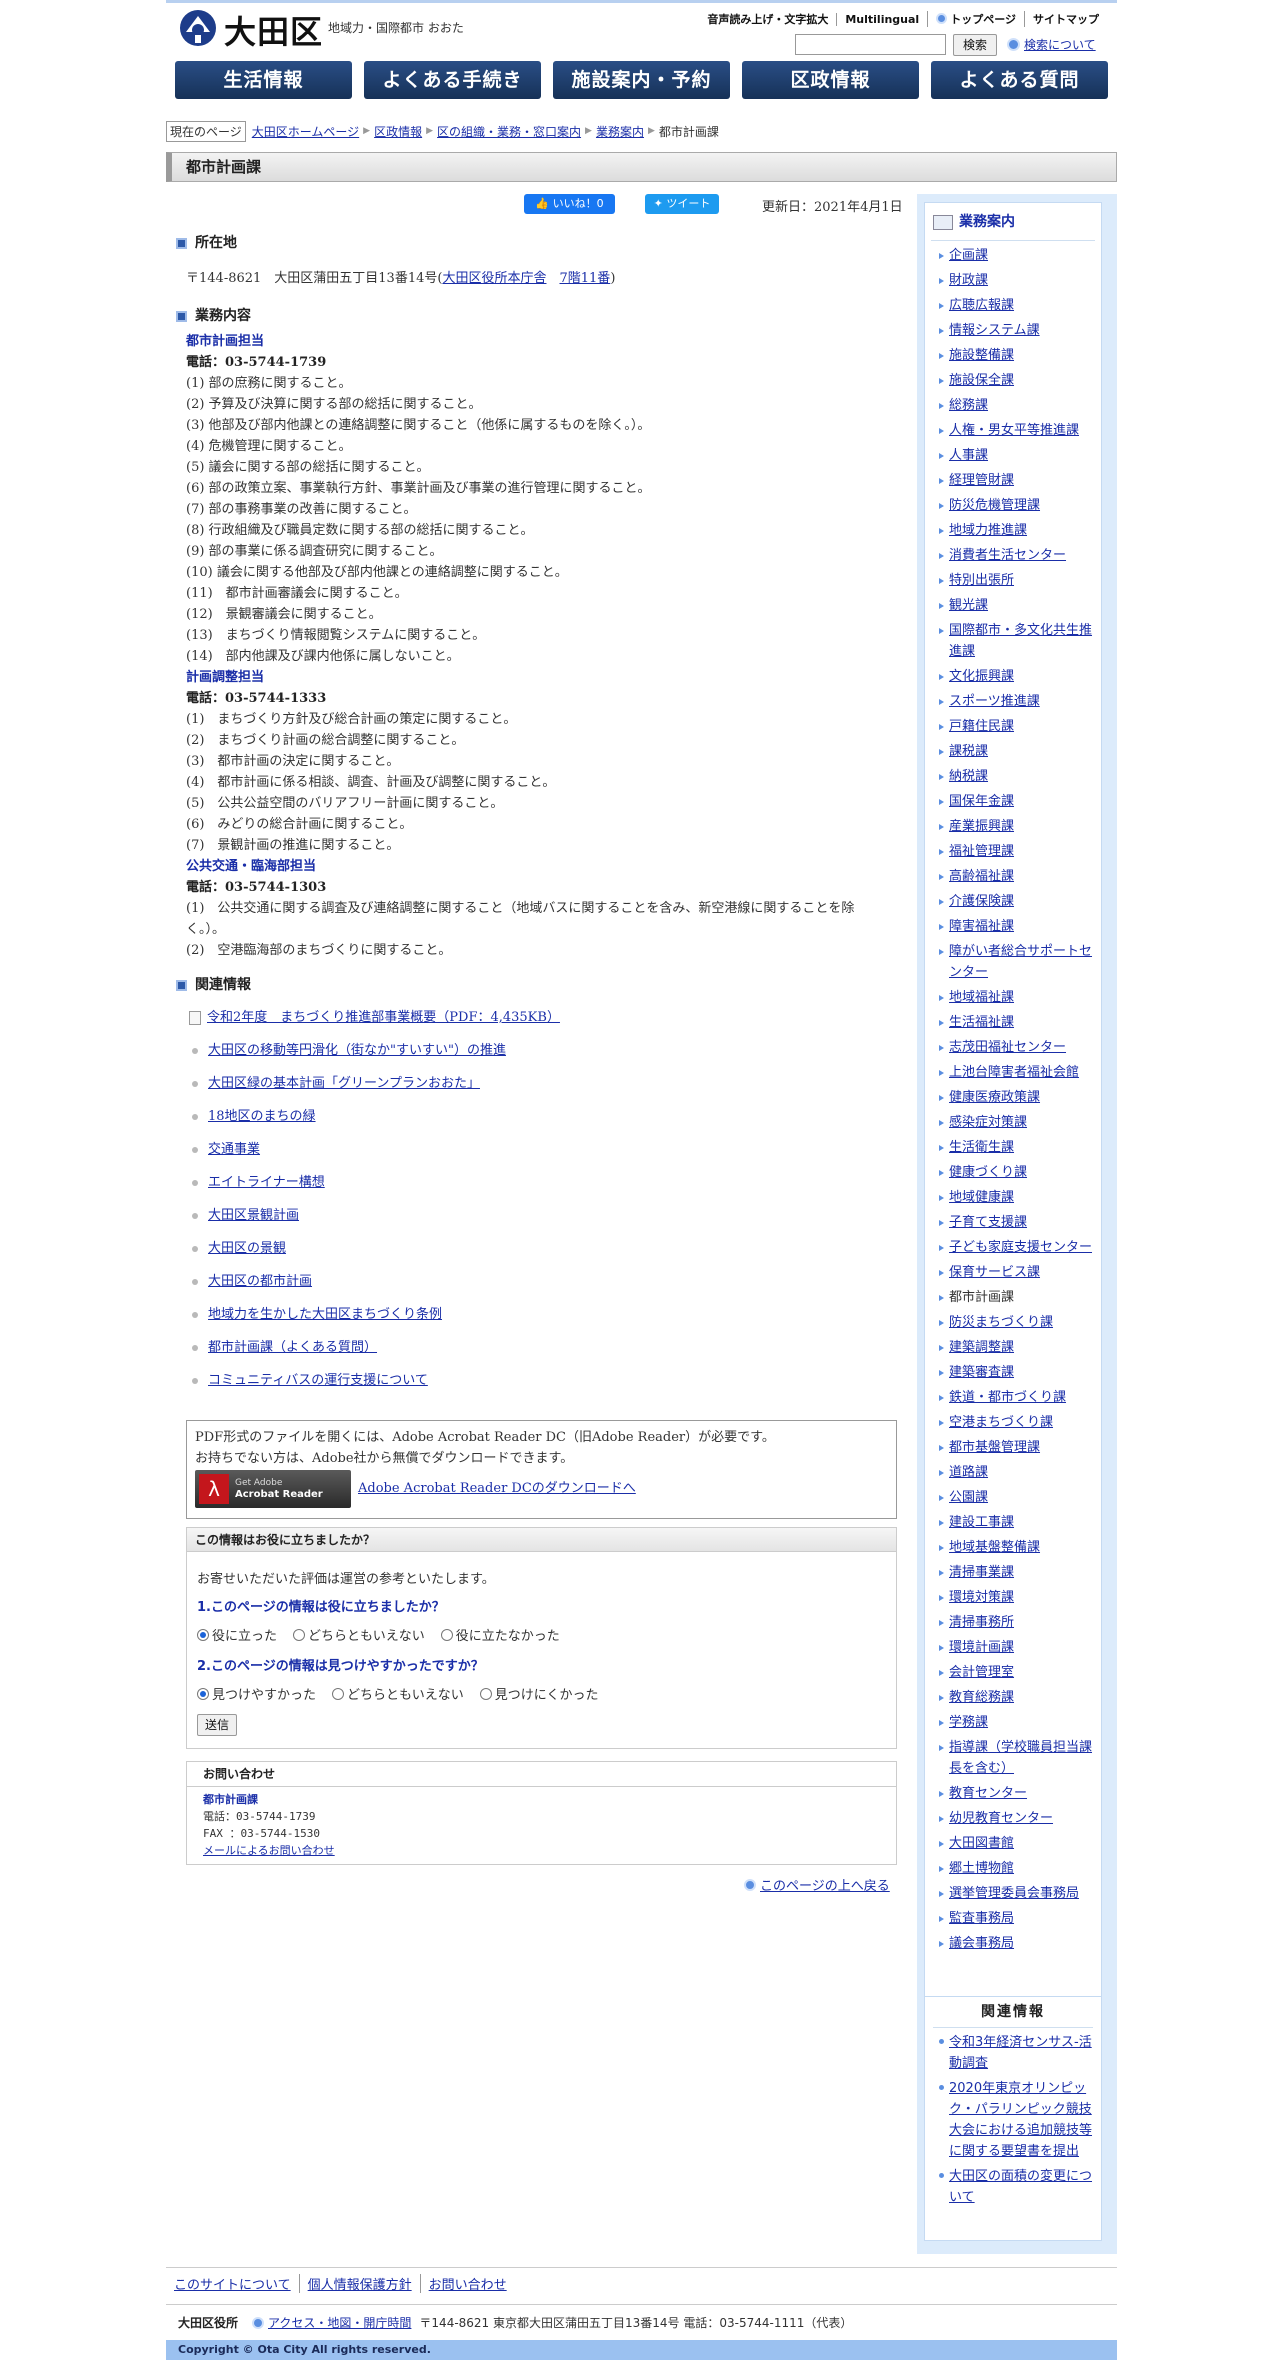 The width and height of the screenshot is (1284, 2363). Describe the element at coordinates (988, 1793) in the screenshot. I see `sidebar-dept-label: 教育センター` at that location.